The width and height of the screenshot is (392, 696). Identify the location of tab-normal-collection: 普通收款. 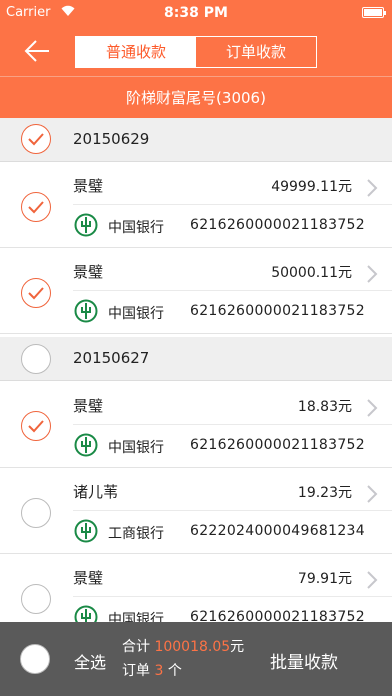
(136, 52).